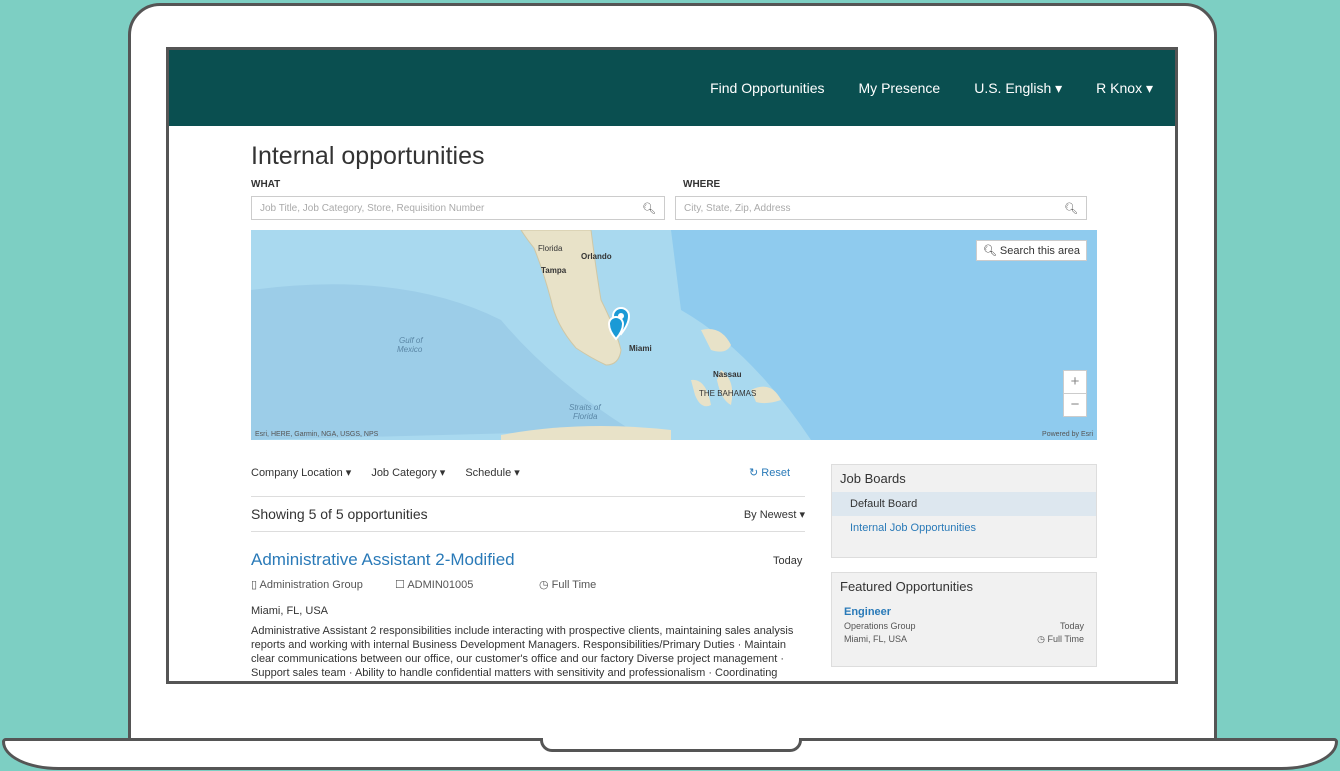 This screenshot has height=771, width=1340. Describe the element at coordinates (964, 504) in the screenshot. I see `board-default: Default Board` at that location.